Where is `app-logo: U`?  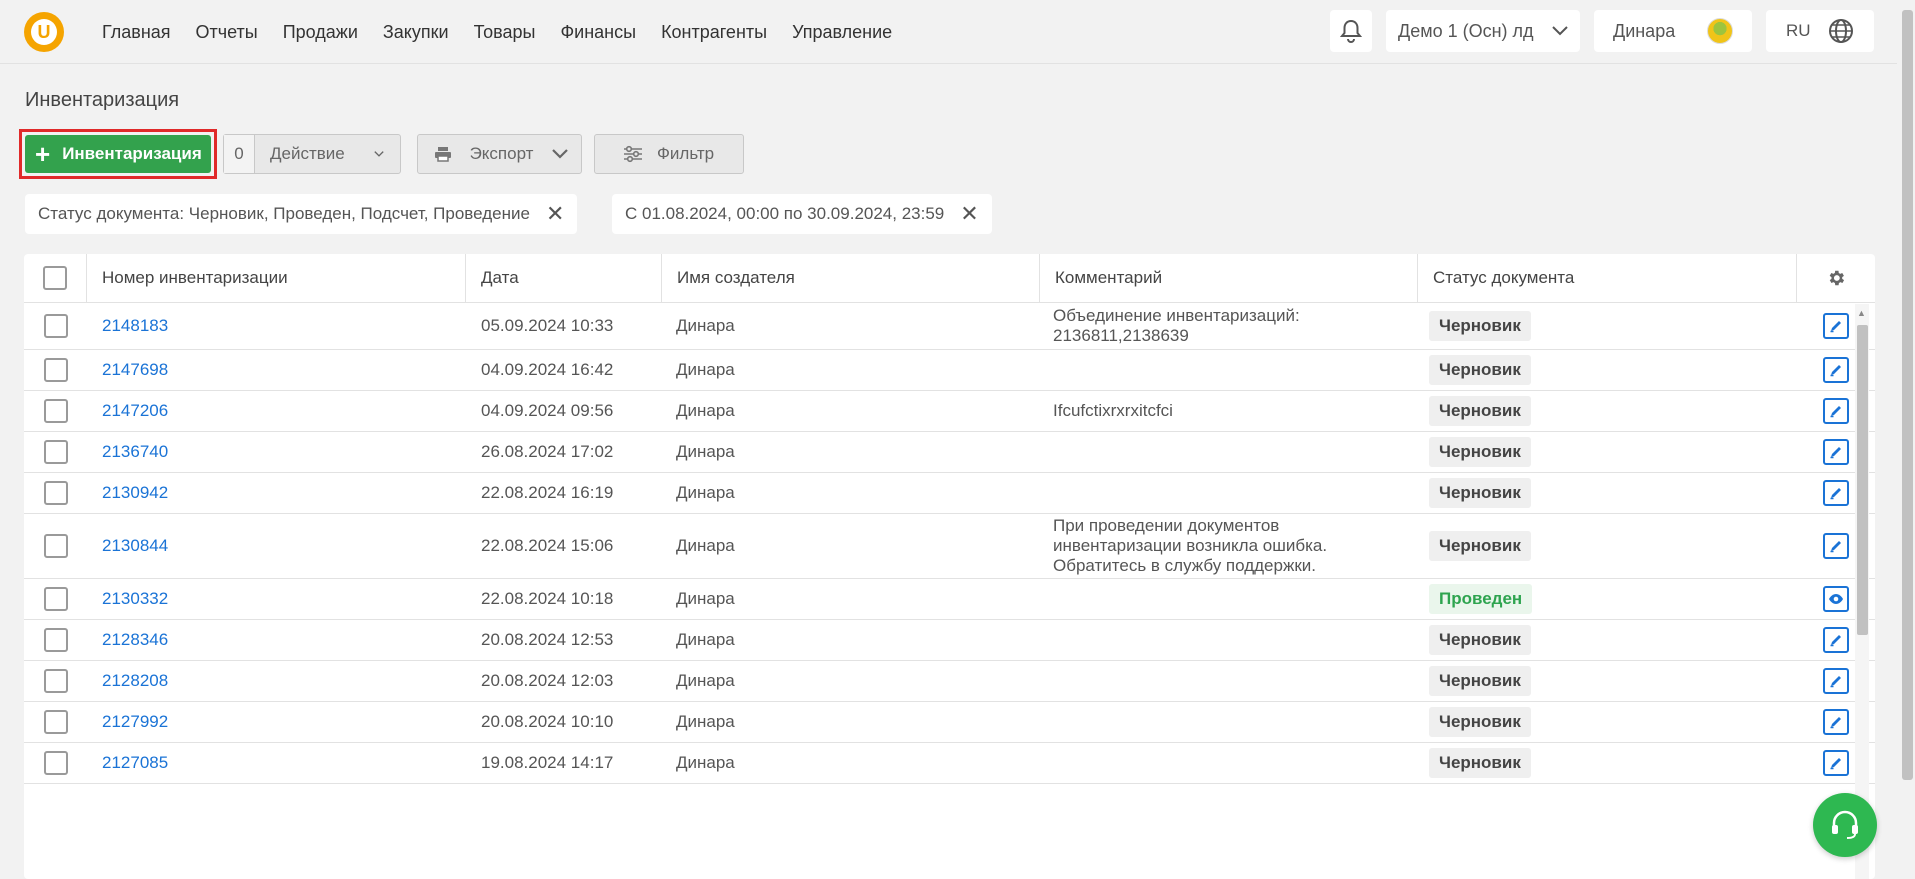
app-logo: U is located at coordinates (44, 32).